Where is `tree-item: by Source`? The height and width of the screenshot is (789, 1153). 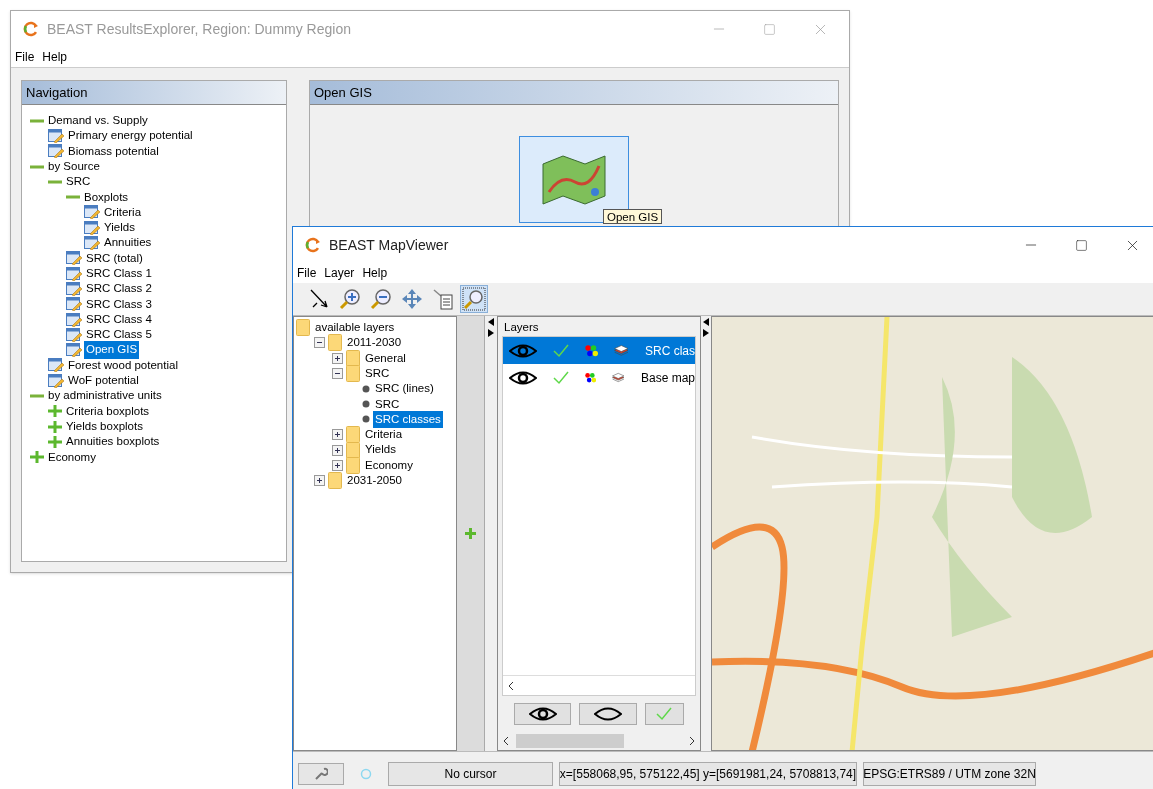
tree-item: by Source is located at coordinates (74, 166).